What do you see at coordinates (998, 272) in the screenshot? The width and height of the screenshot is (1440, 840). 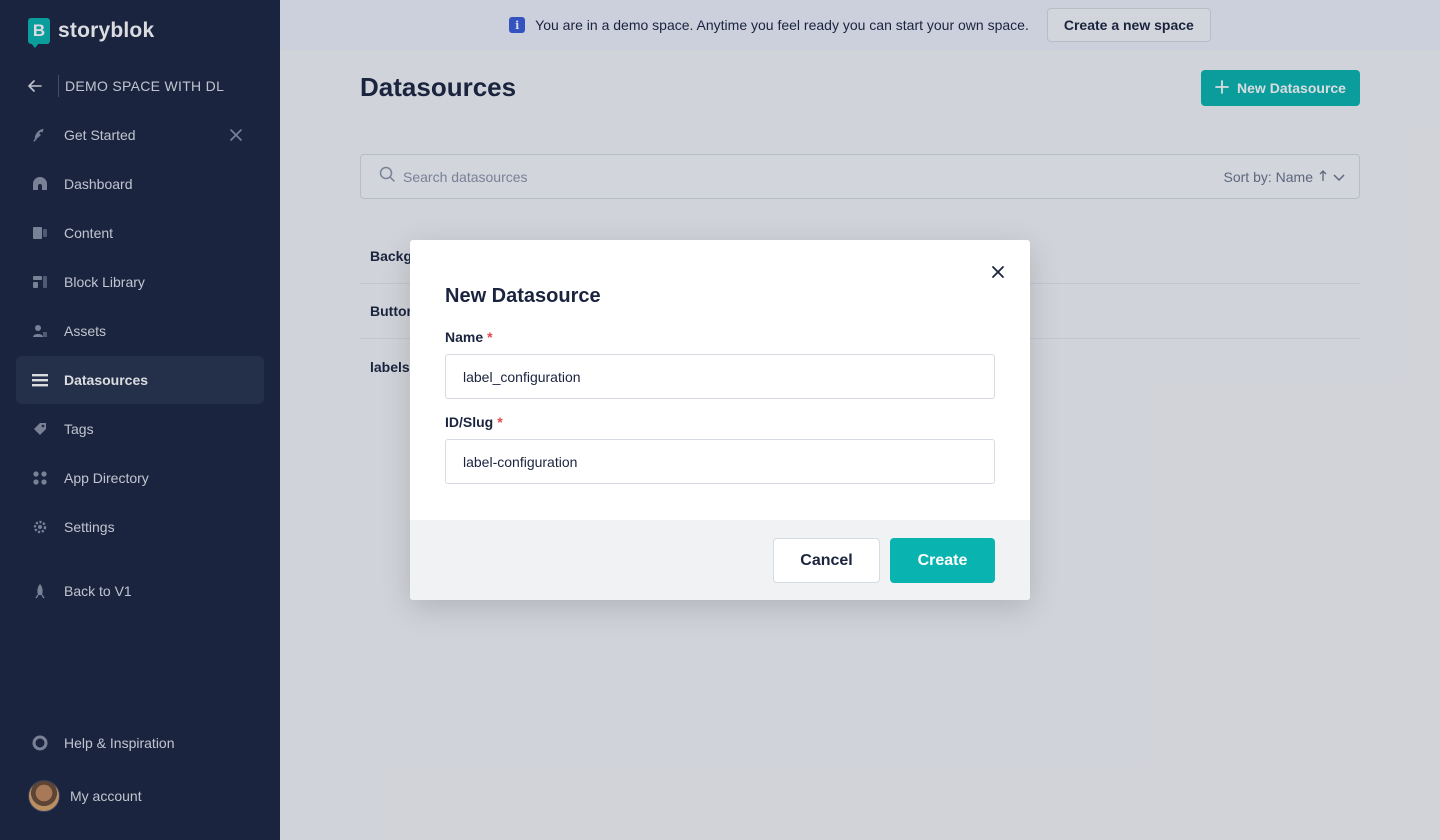 I see `close-icon` at bounding box center [998, 272].